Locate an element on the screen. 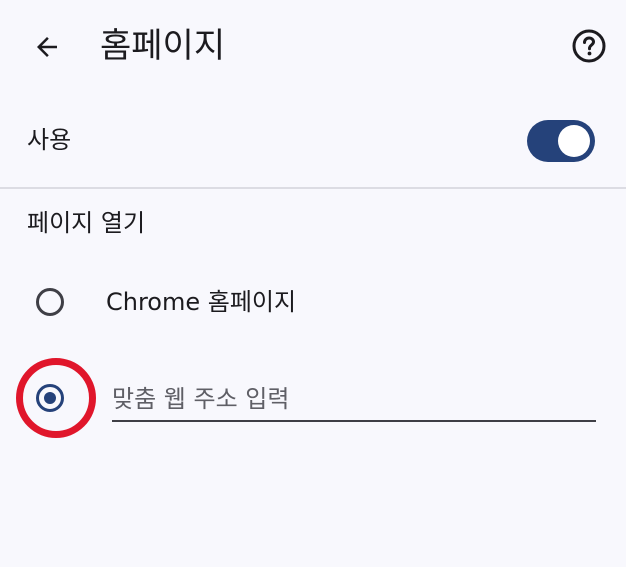  option-chrome-homepage: Chrome 홈페이지 is located at coordinates (313, 304).